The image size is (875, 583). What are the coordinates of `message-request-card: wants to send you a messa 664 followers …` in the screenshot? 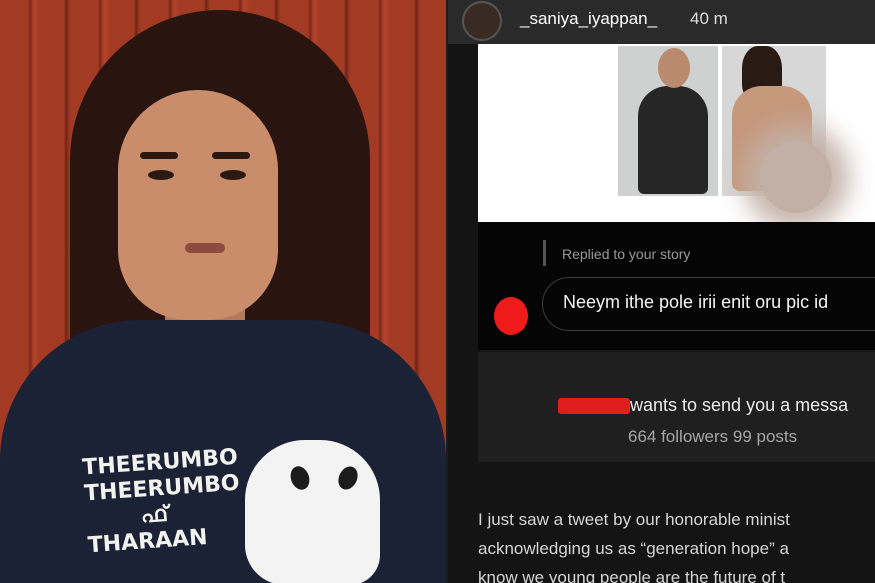 It's located at (676, 407).